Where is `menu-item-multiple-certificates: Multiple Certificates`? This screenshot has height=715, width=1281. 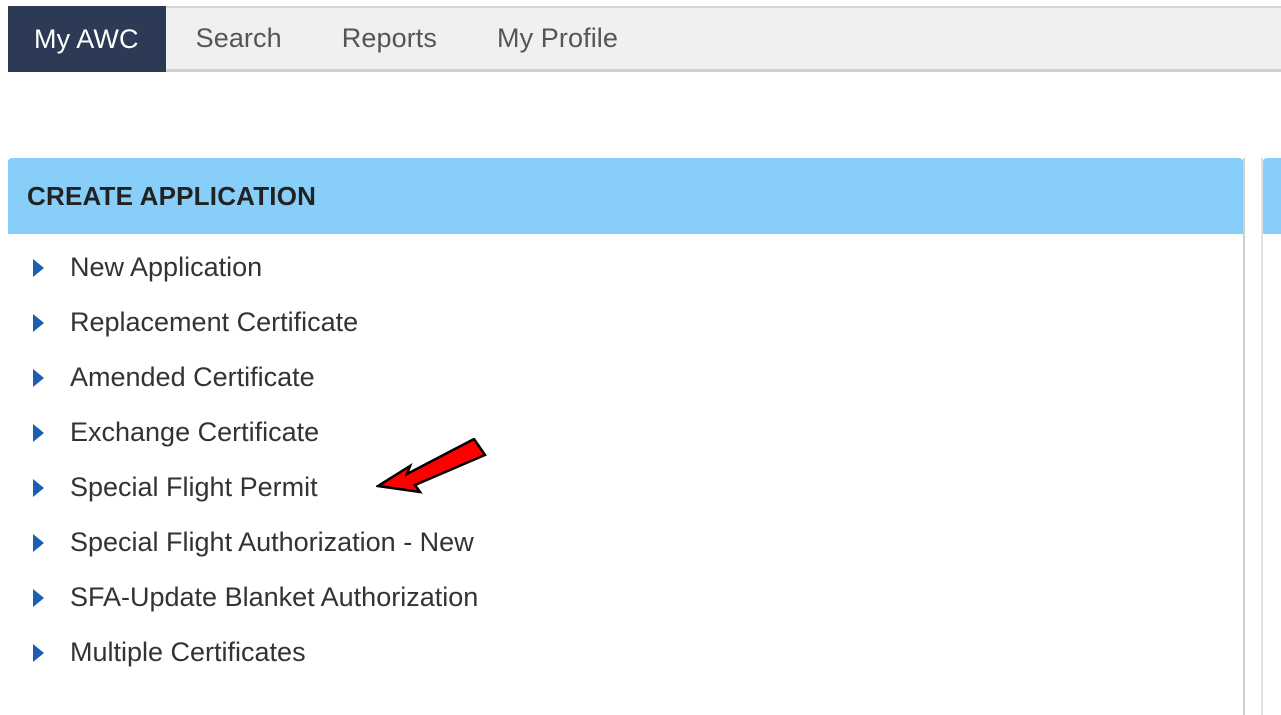 menu-item-multiple-certificates: Multiple Certificates is located at coordinates (243, 652).